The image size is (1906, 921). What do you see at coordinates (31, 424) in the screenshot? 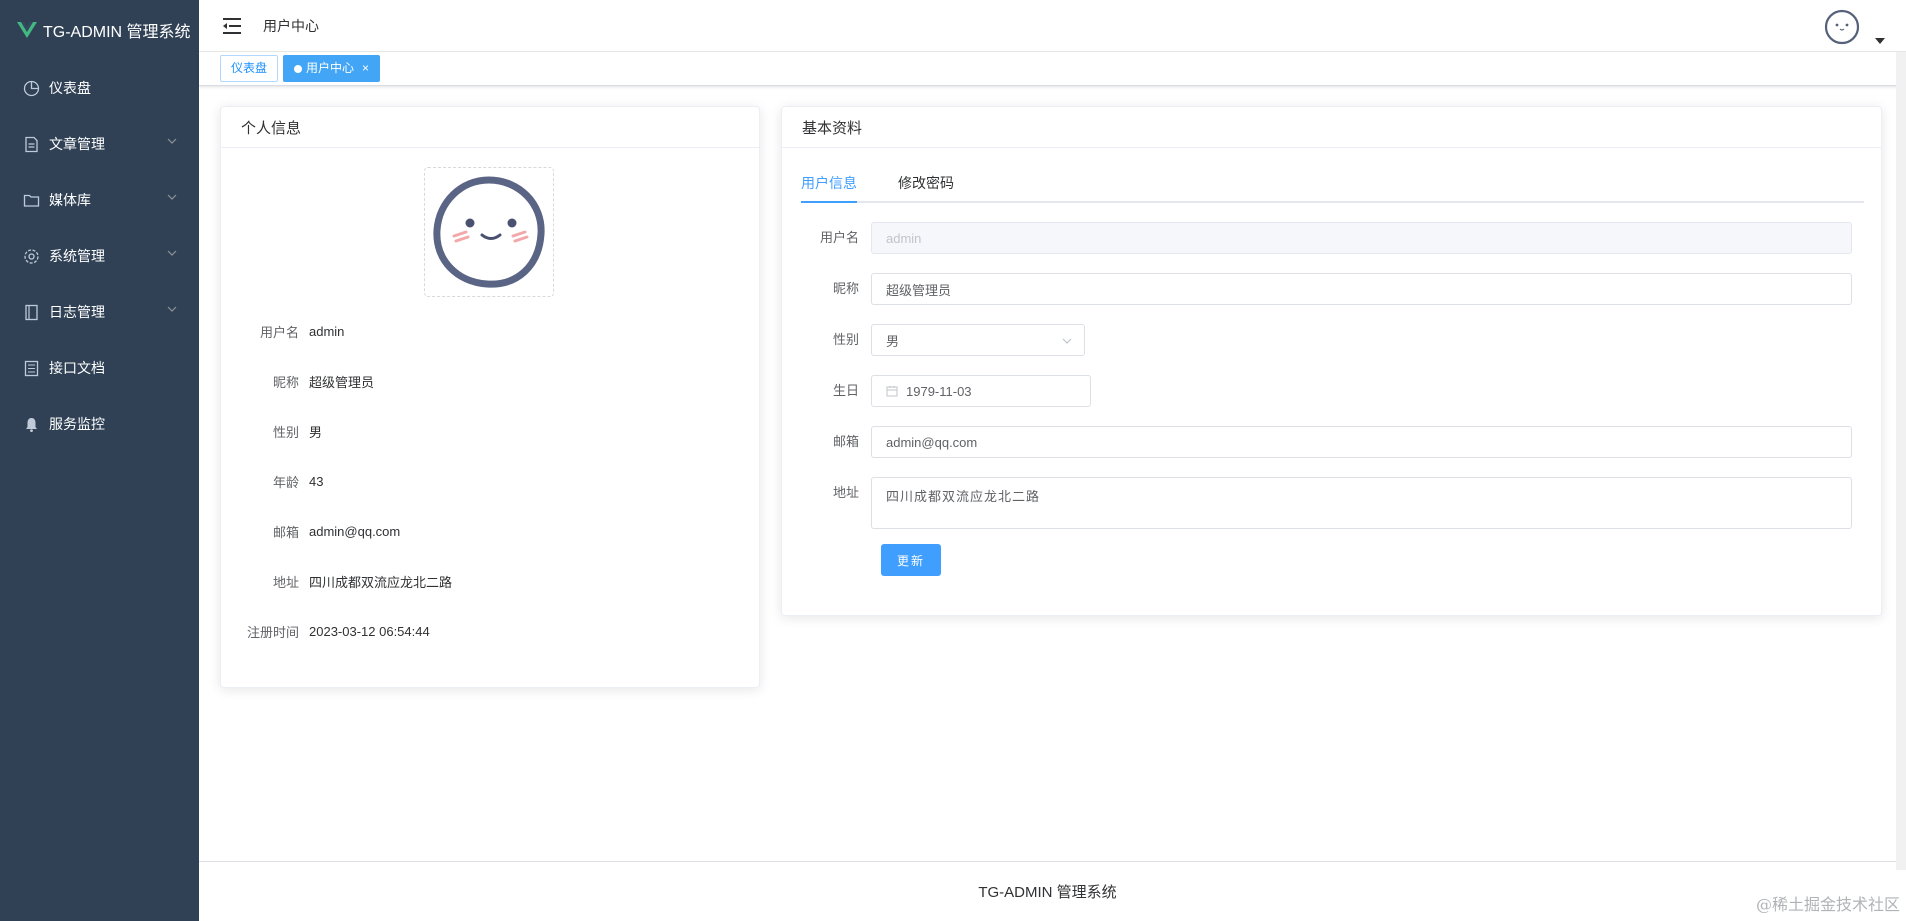
I see `bell-icon` at bounding box center [31, 424].